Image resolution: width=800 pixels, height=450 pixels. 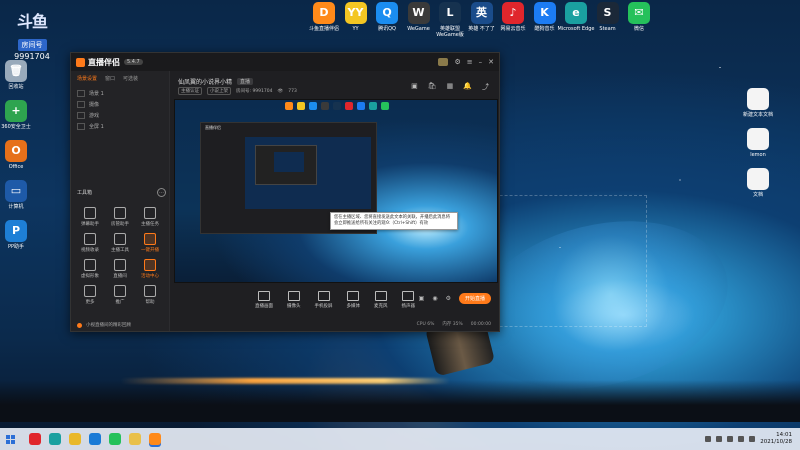 I want to click on tool-item: 直播间, so click(x=120, y=269).